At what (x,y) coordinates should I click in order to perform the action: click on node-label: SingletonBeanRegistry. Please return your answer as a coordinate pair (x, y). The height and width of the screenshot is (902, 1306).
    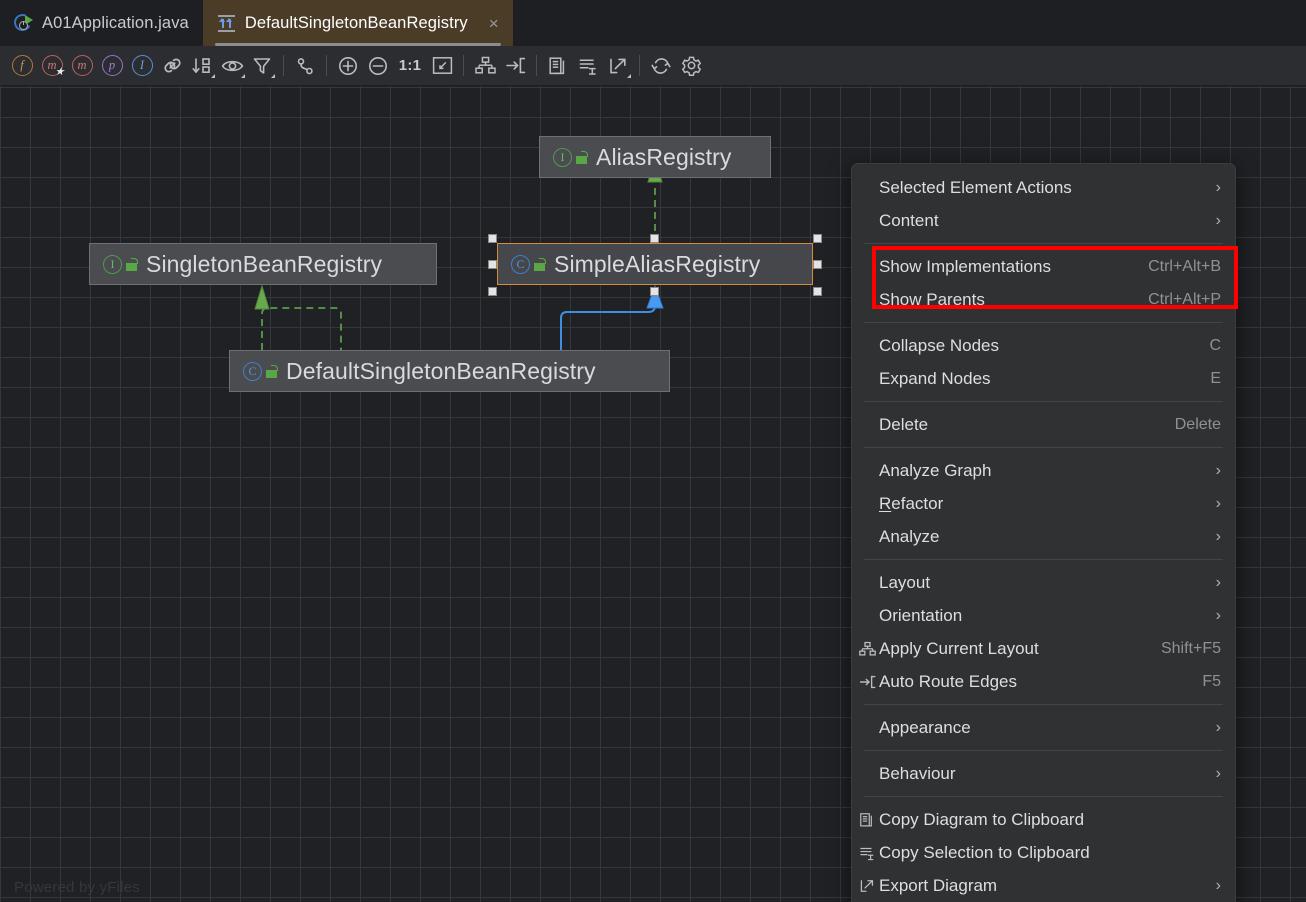
    Looking at the image, I should click on (264, 263).